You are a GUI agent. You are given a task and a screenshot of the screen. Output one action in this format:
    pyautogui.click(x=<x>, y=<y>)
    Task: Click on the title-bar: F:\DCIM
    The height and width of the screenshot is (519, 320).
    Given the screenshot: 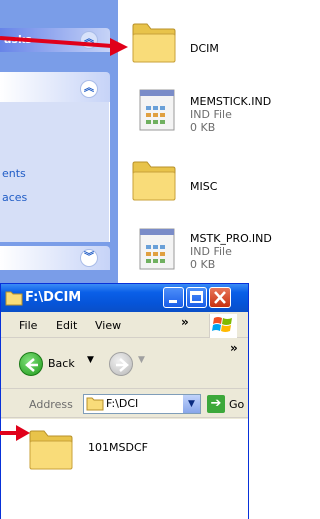 What is the action you would take?
    pyautogui.click(x=124, y=298)
    